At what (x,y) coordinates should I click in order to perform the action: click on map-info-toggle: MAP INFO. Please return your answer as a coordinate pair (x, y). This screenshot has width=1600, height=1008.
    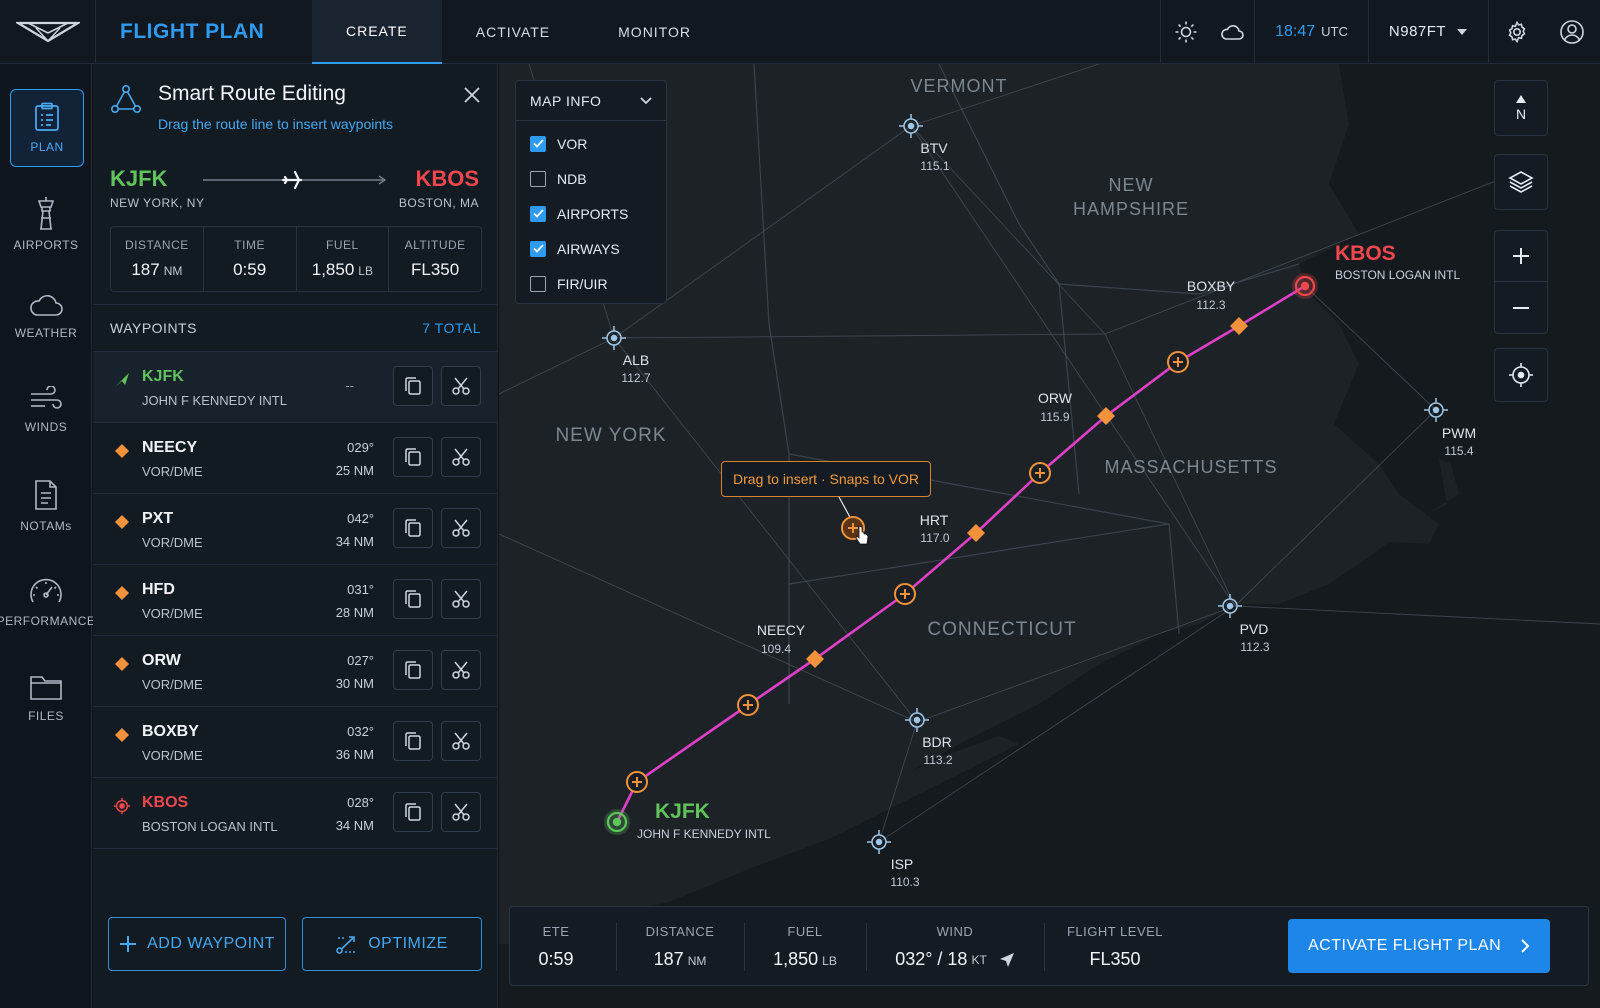
    Looking at the image, I should click on (591, 101).